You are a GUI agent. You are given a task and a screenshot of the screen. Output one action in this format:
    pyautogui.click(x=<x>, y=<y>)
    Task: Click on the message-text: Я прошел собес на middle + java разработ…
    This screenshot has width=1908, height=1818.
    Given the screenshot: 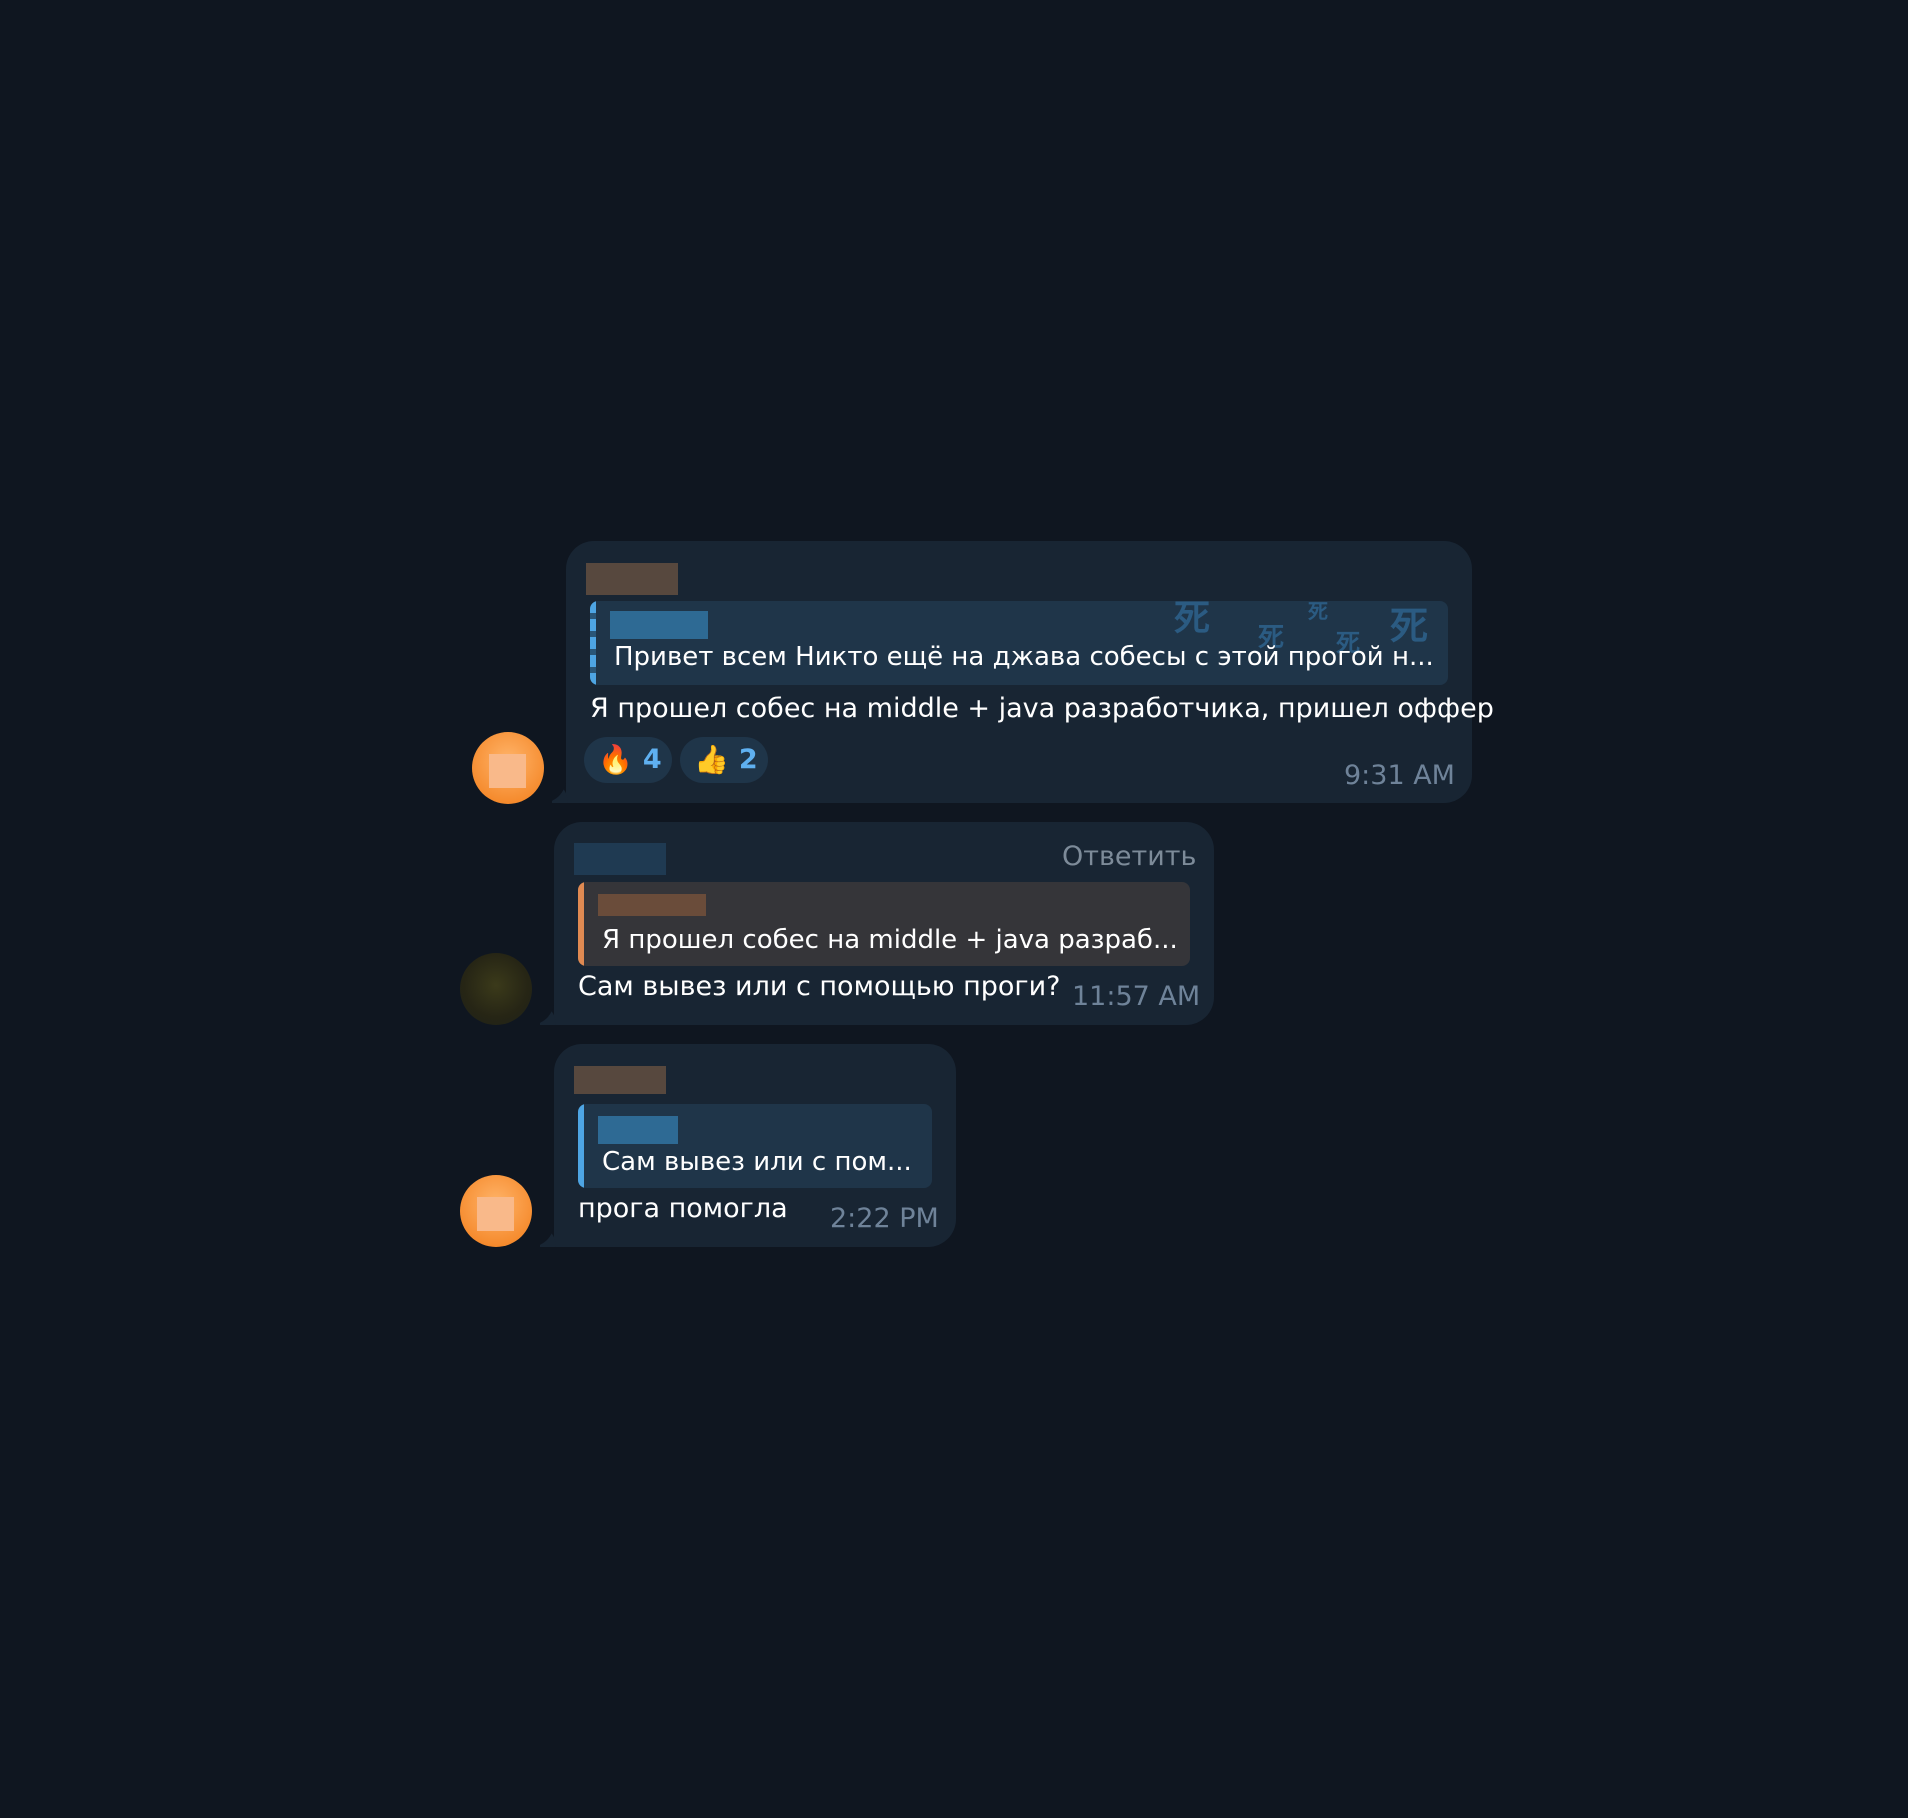 What is the action you would take?
    pyautogui.click(x=1042, y=708)
    